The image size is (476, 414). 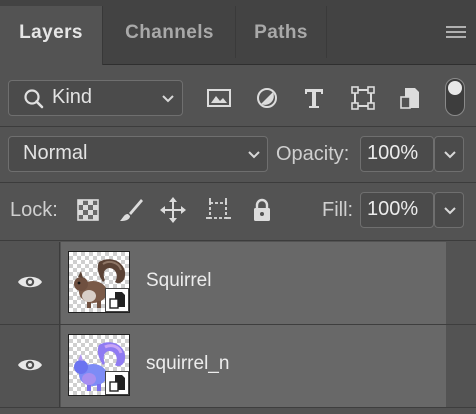 I want to click on tab-separator, so click(x=326, y=32).